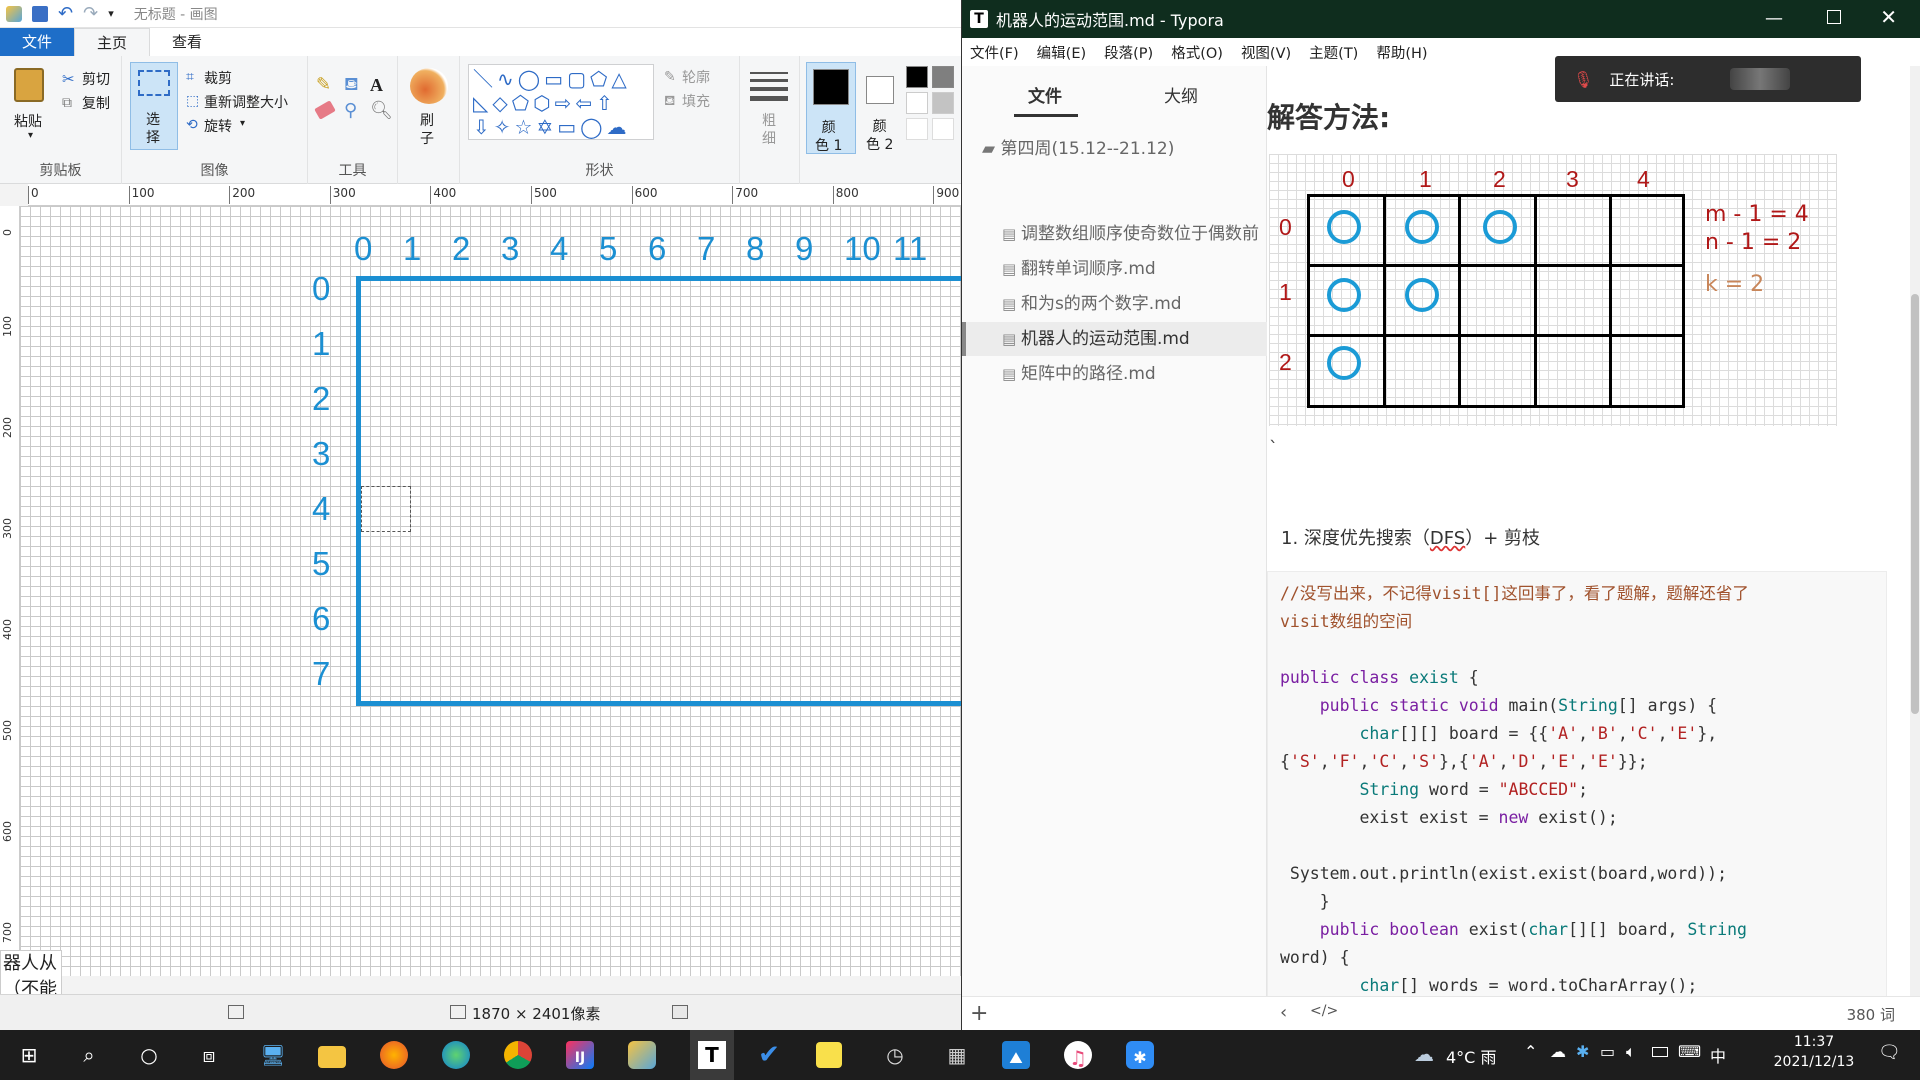 The image size is (1920, 1080). I want to click on fragment-line: 器人从, so click(32, 964).